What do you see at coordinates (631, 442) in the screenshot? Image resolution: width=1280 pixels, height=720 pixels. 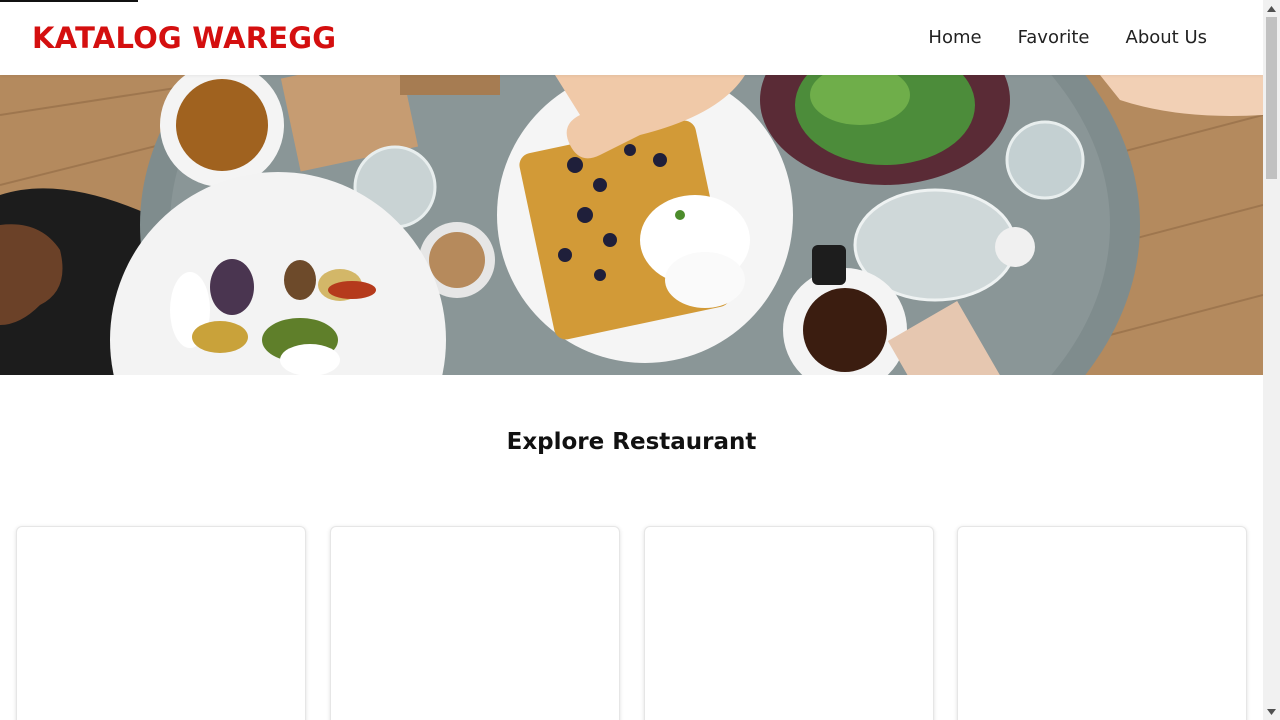 I see `section-title: Explore Restaurant` at bounding box center [631, 442].